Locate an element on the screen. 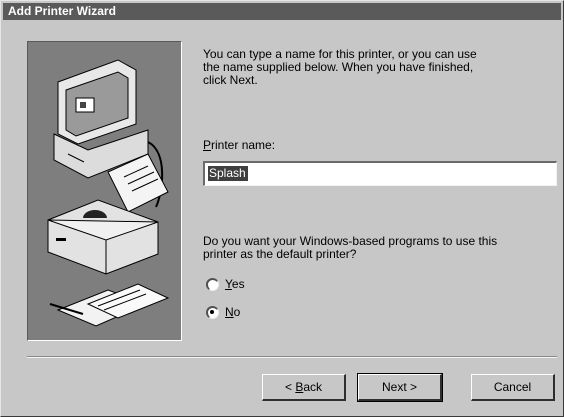 The height and width of the screenshot is (417, 564). back-rest: ack is located at coordinates (313, 387).